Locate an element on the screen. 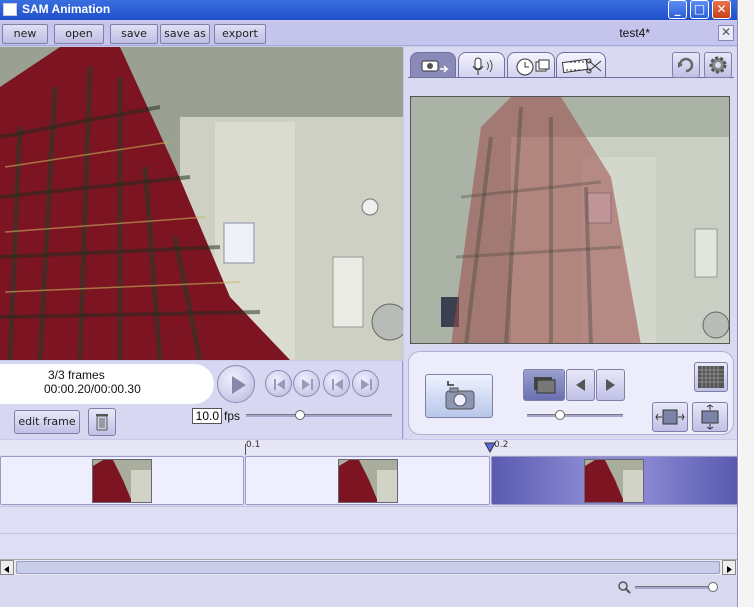  tab-camera is located at coordinates (433, 65).